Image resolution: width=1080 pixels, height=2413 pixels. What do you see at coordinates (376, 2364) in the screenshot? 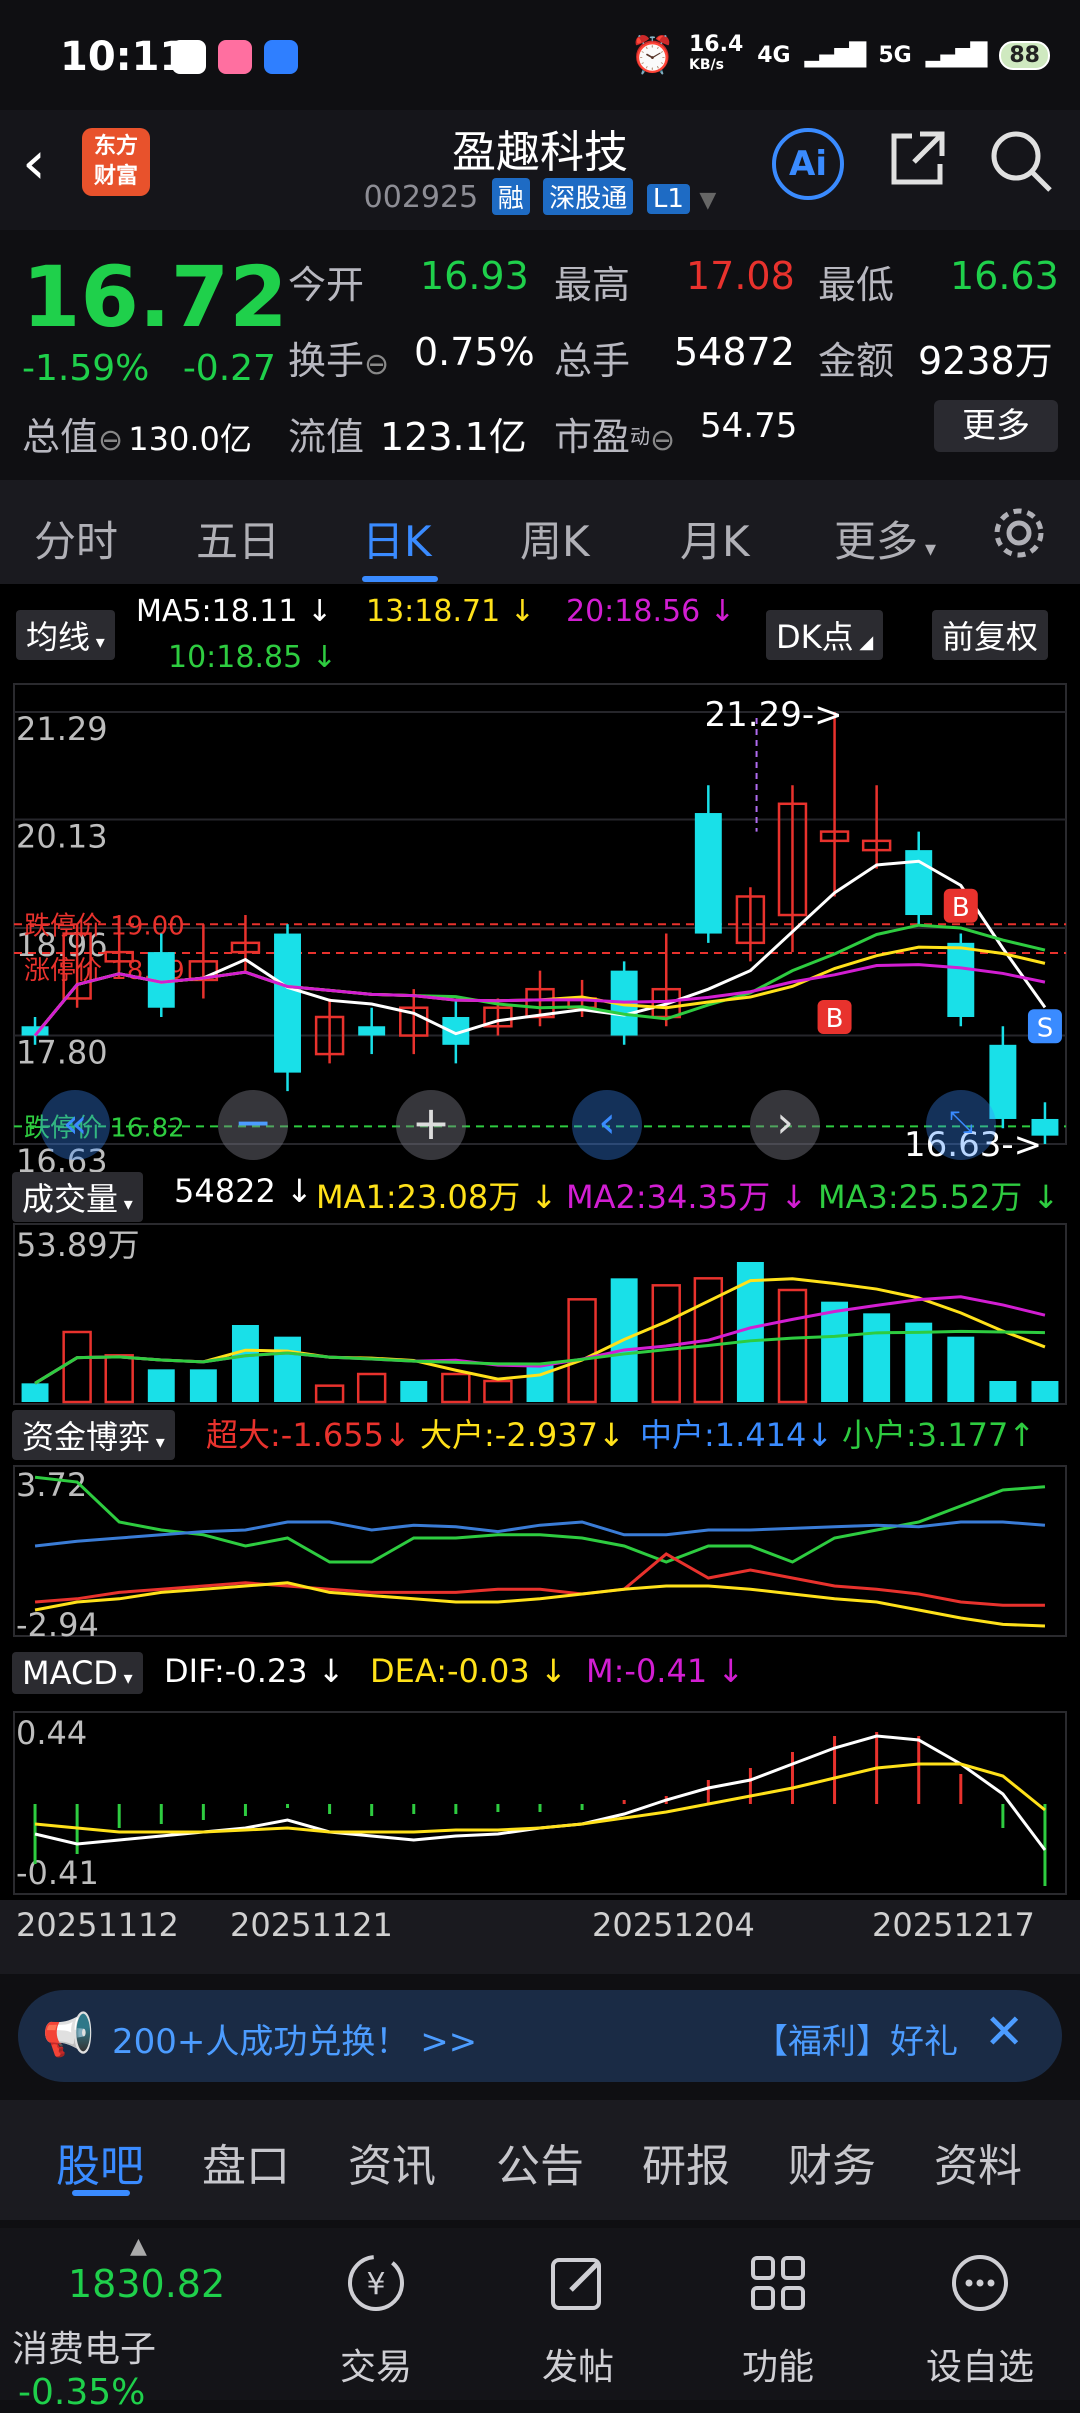
I see `nav-trade: 交易` at bounding box center [376, 2364].